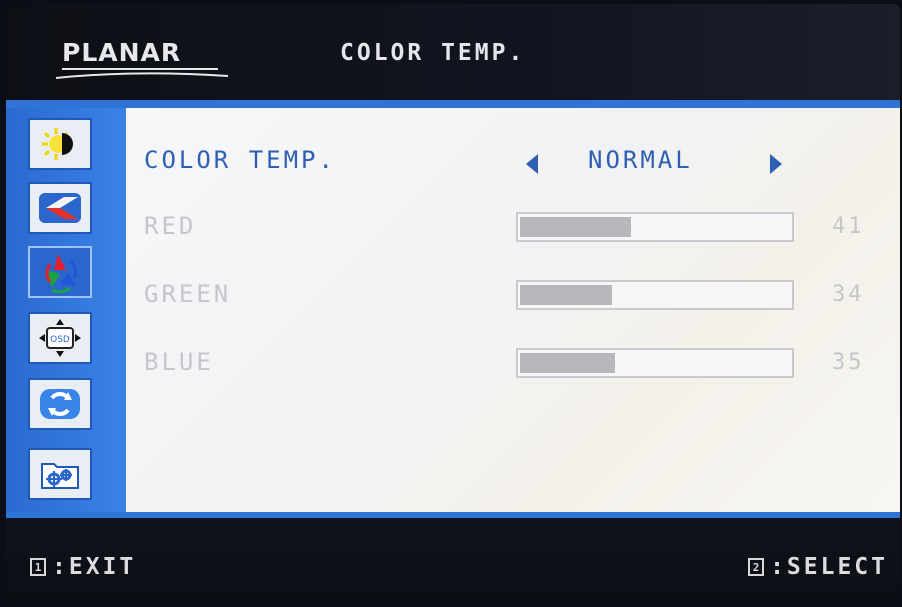  What do you see at coordinates (756, 567) in the screenshot?
I see `key-2-icon: 2` at bounding box center [756, 567].